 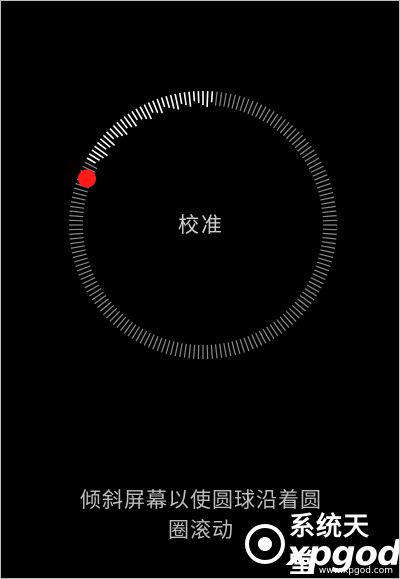 What do you see at coordinates (265, 544) in the screenshot?
I see `watermark-logo-icon` at bounding box center [265, 544].